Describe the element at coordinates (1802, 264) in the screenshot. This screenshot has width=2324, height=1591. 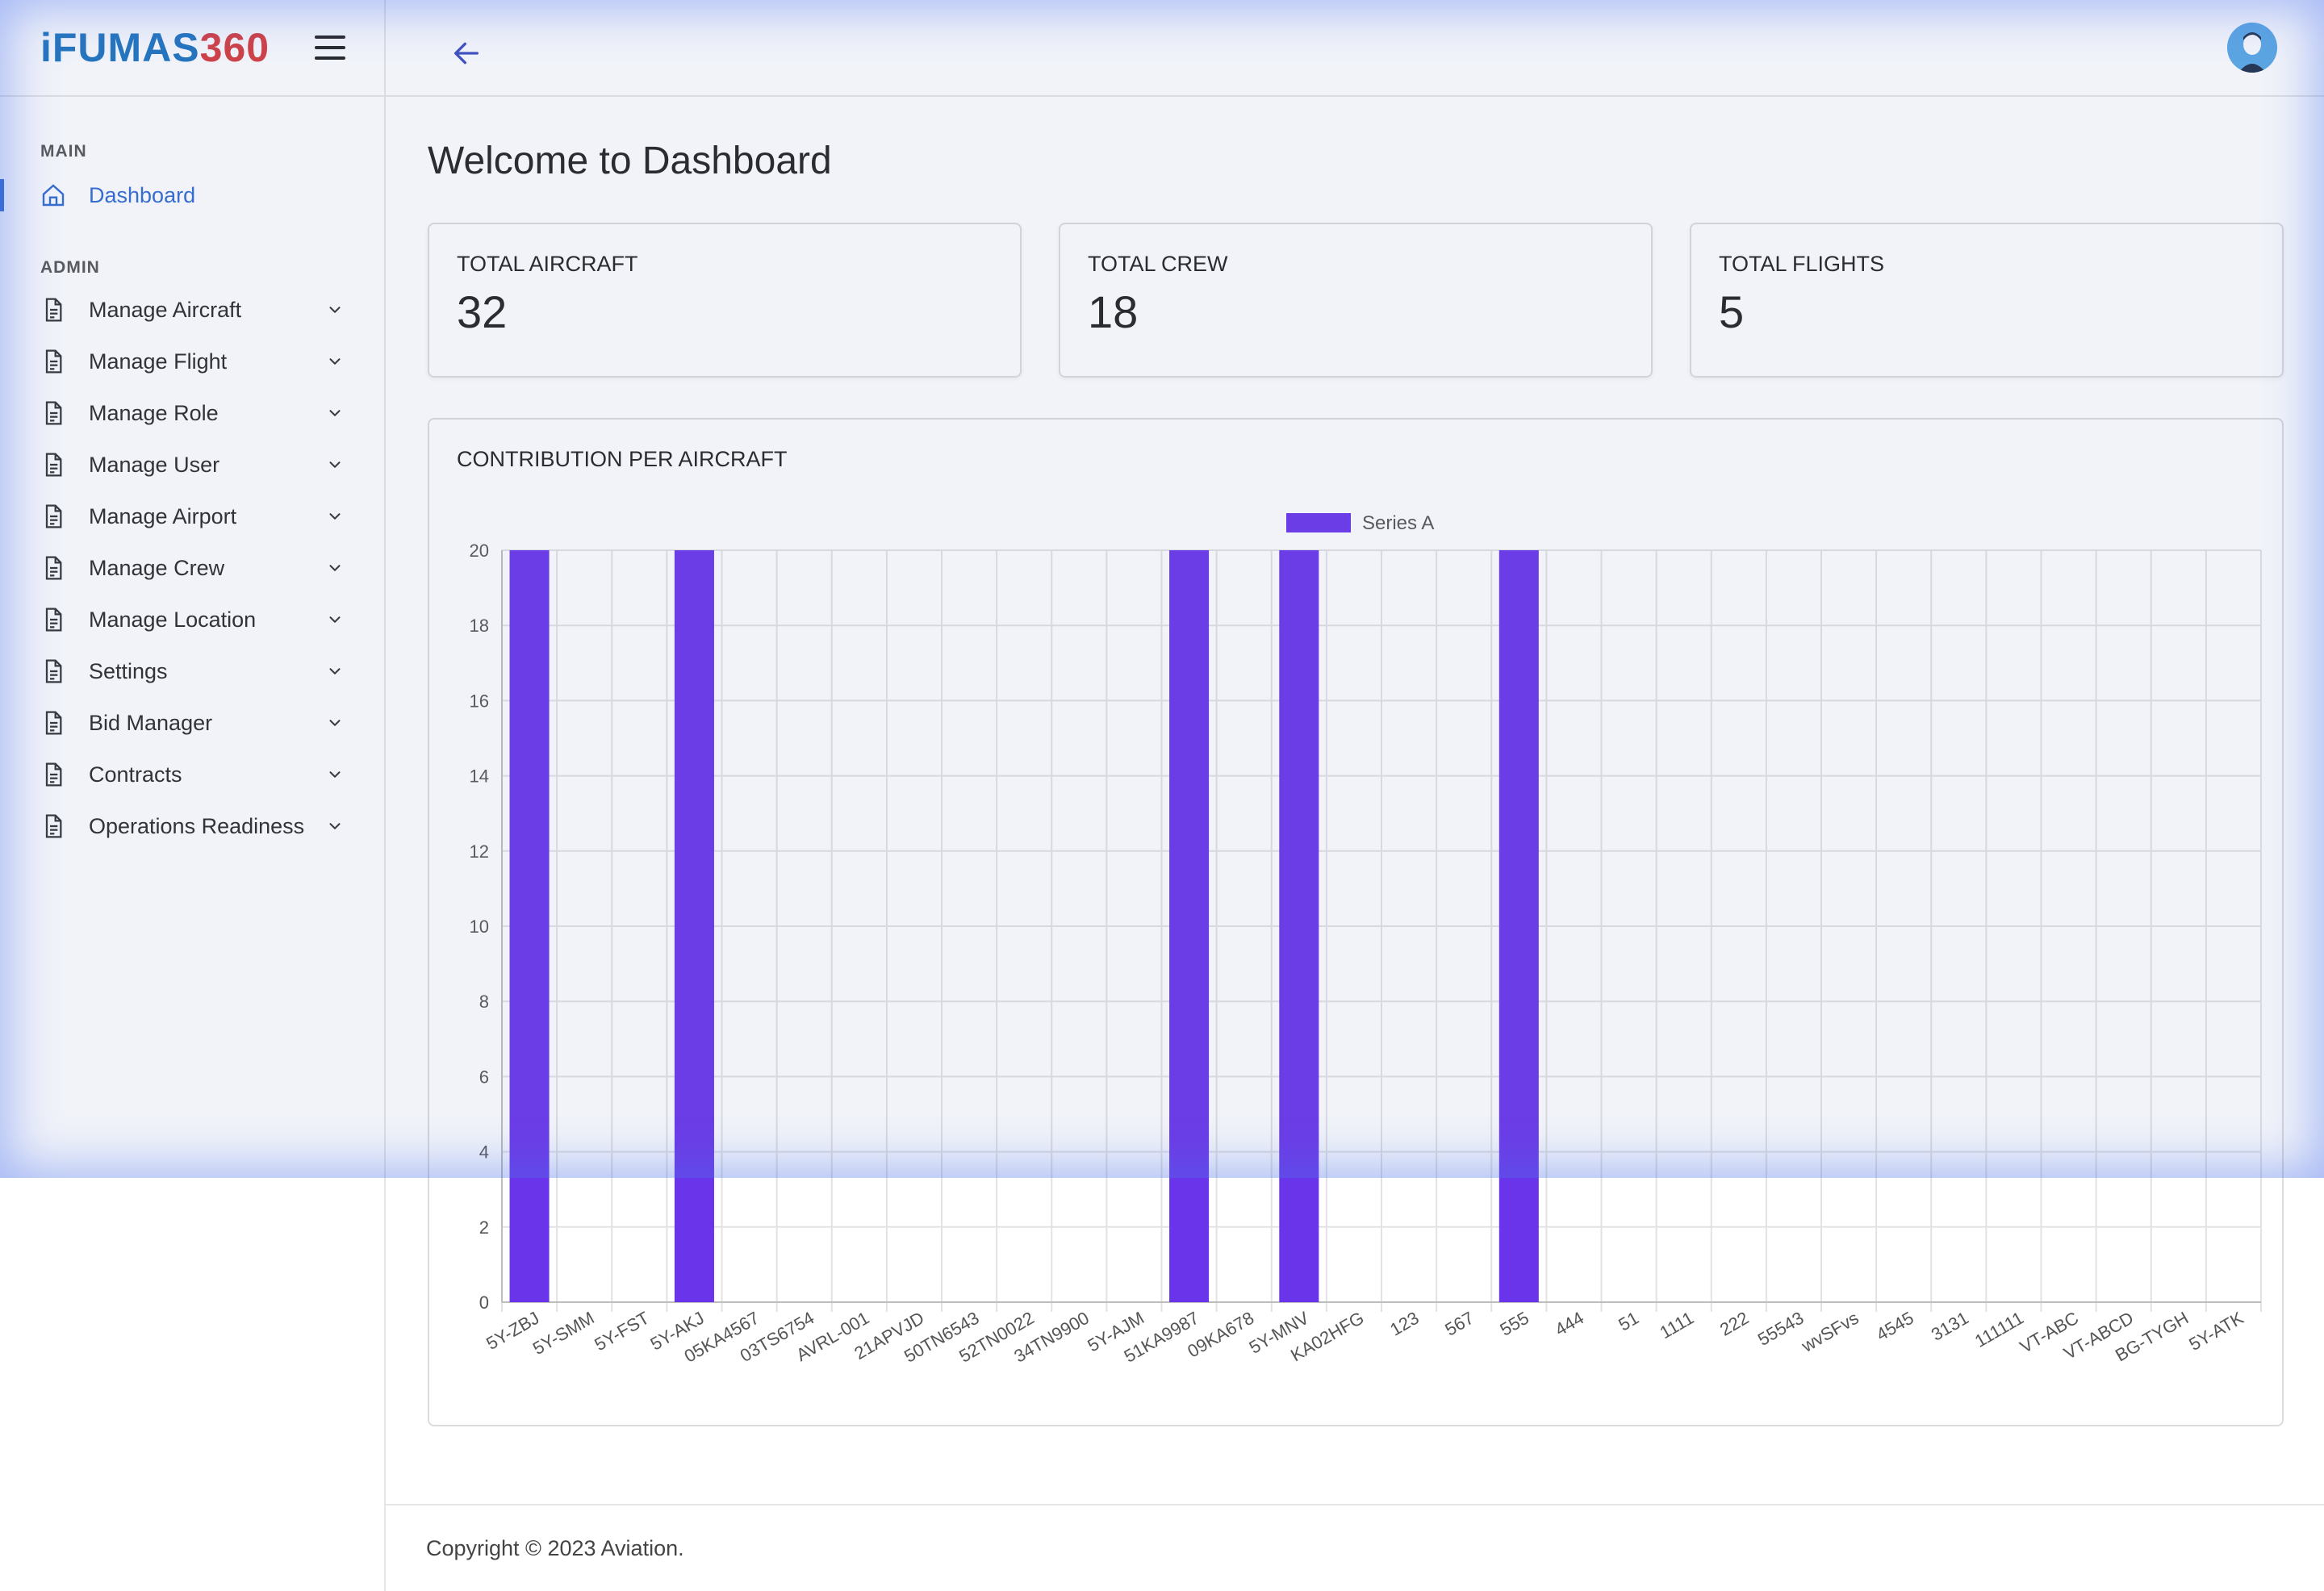
I see `stat-title: TOTAL FLIGHTS` at that location.